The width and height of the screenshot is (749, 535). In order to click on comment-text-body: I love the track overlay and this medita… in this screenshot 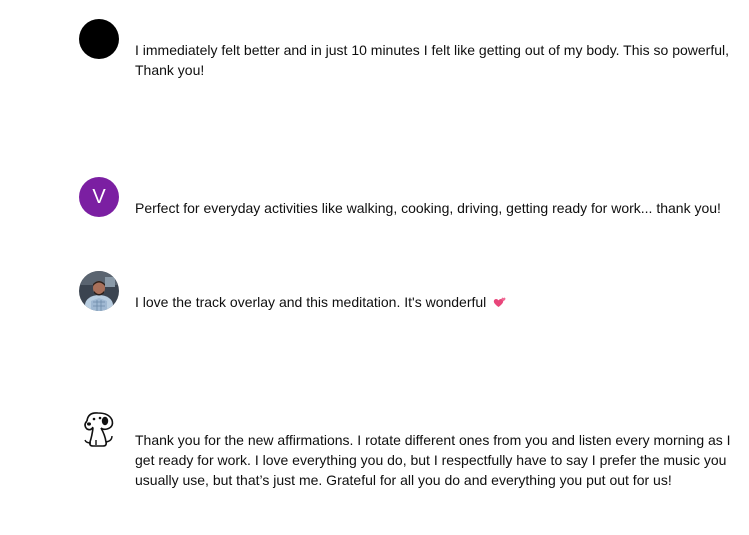, I will do `click(311, 302)`.